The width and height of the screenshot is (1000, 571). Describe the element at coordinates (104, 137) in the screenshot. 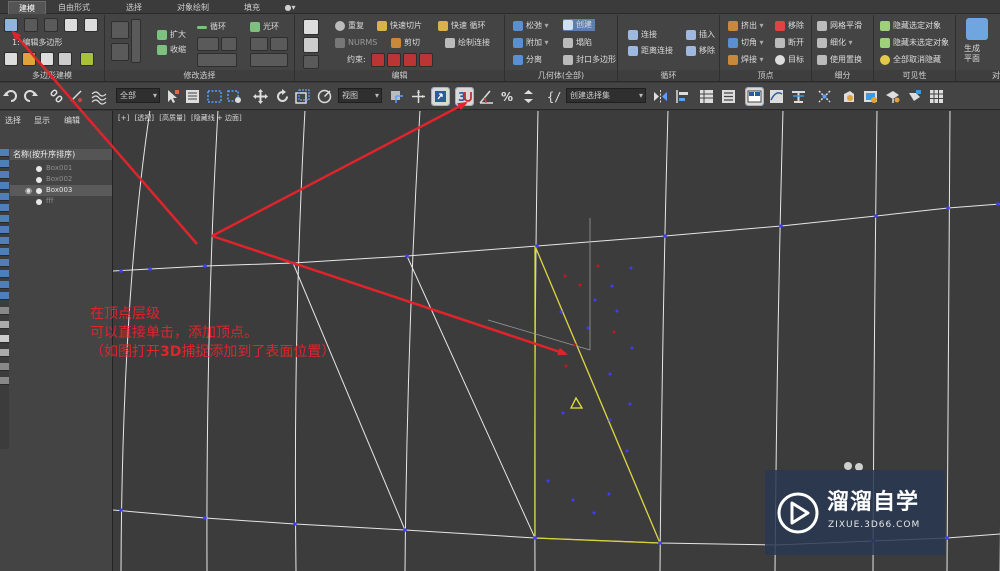

I see `arrow-to-vertex-mode` at that location.